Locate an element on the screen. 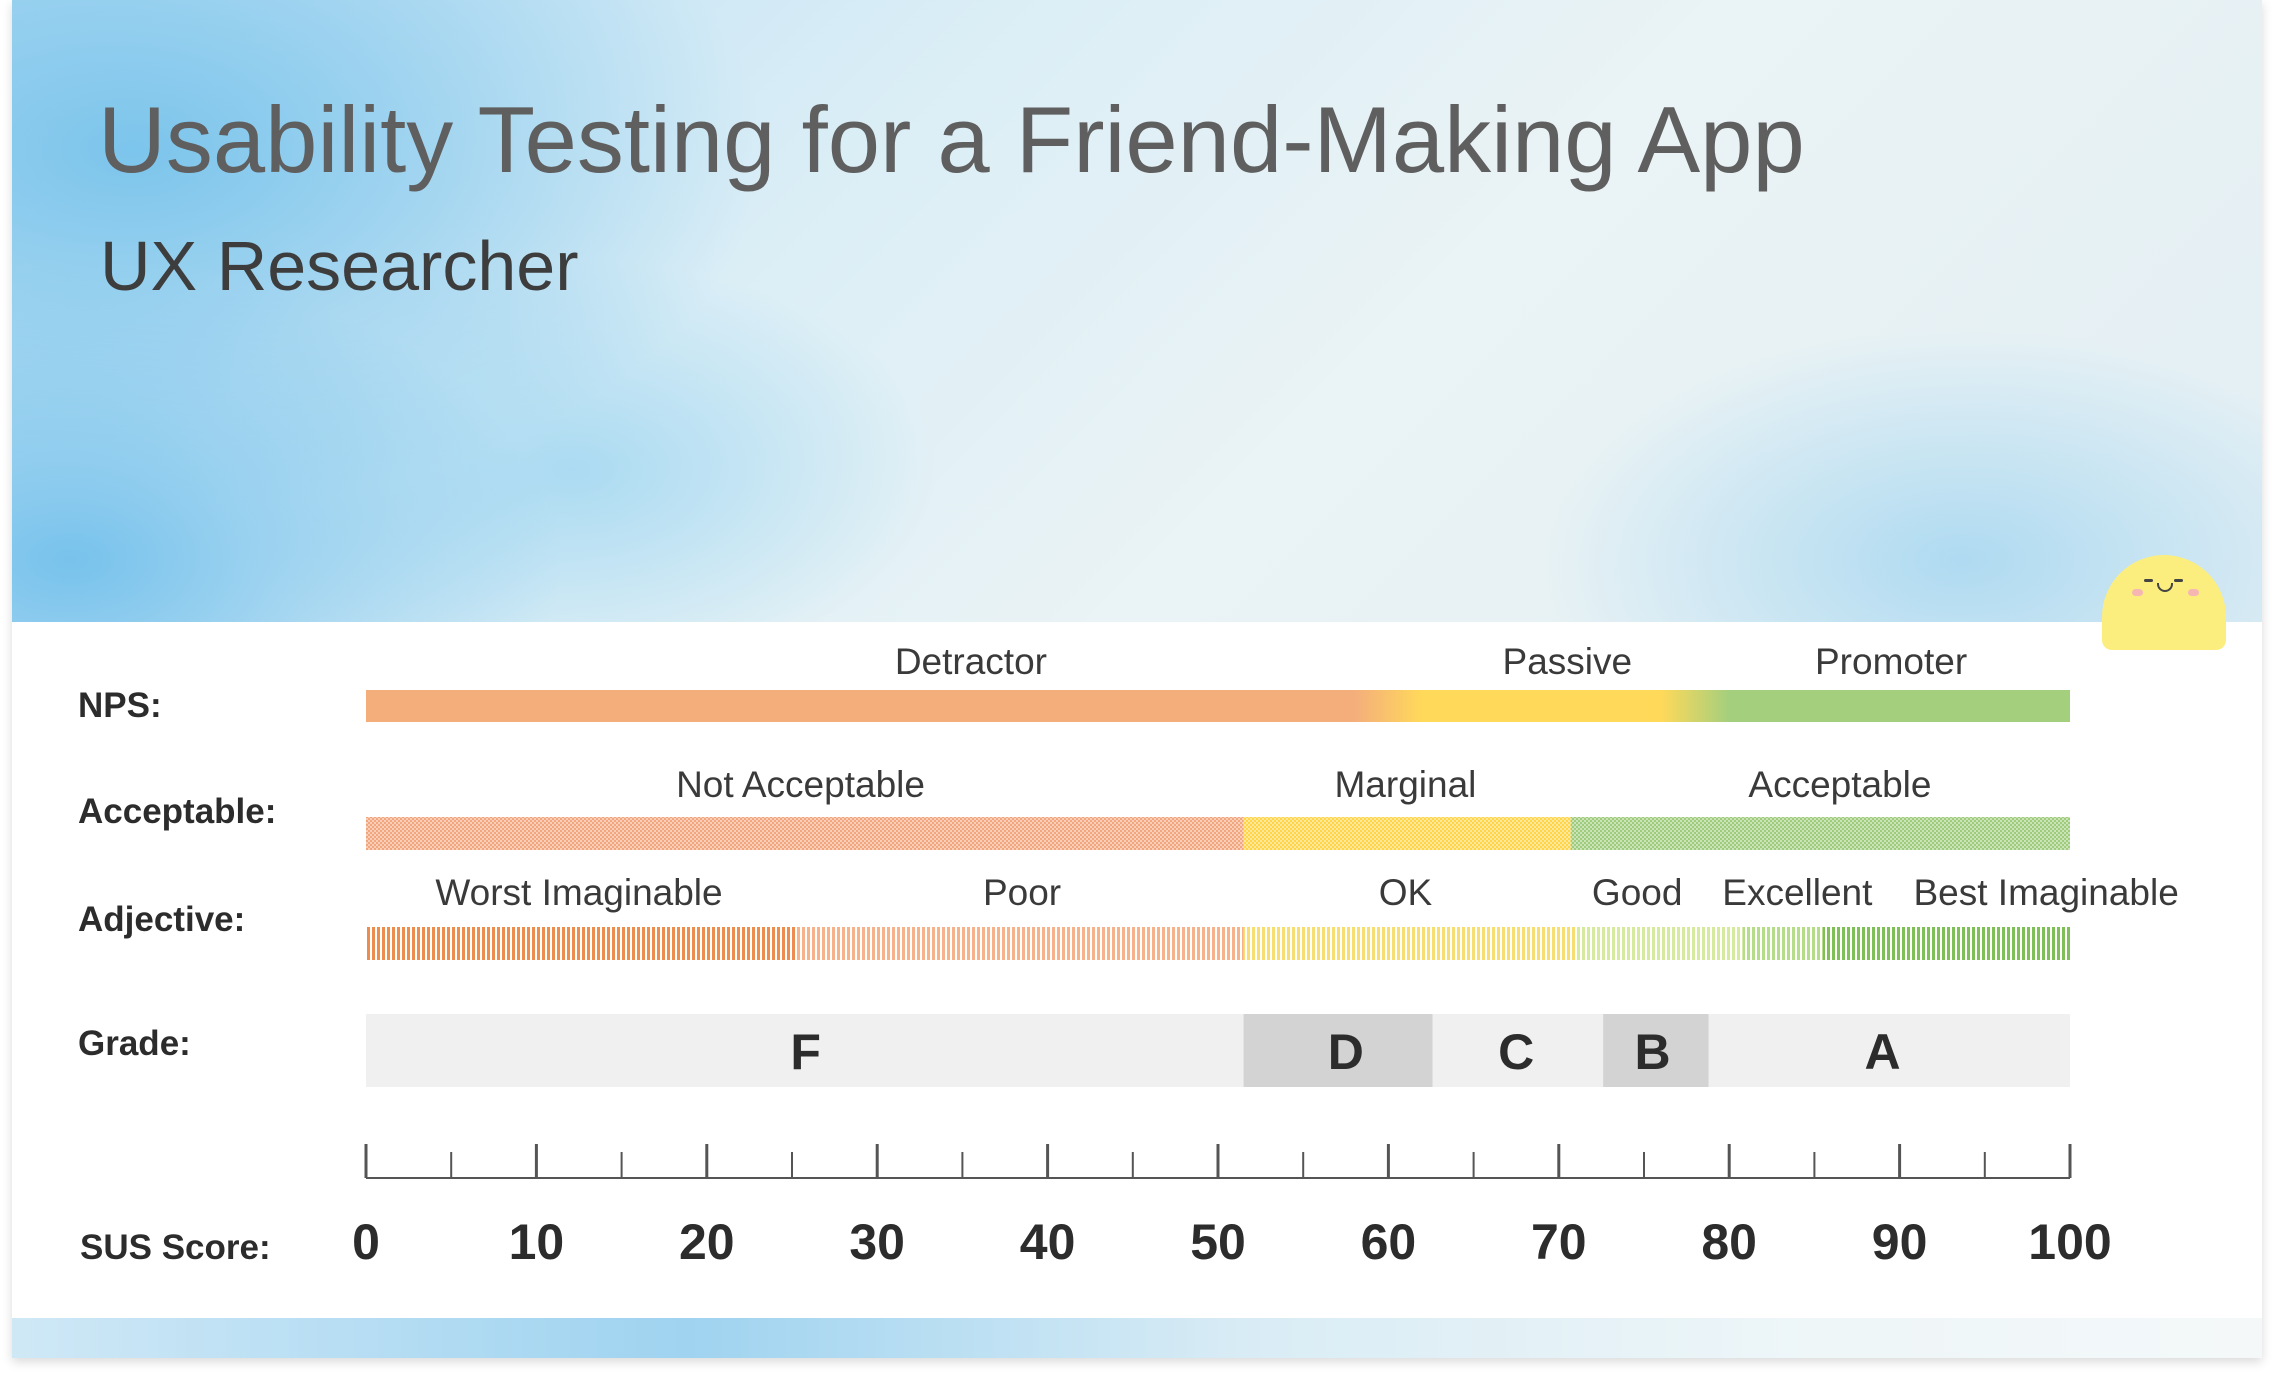 Image resolution: width=2274 pixels, height=1374 pixels. row-label-sus-score: SUS Score: is located at coordinates (175, 1247).